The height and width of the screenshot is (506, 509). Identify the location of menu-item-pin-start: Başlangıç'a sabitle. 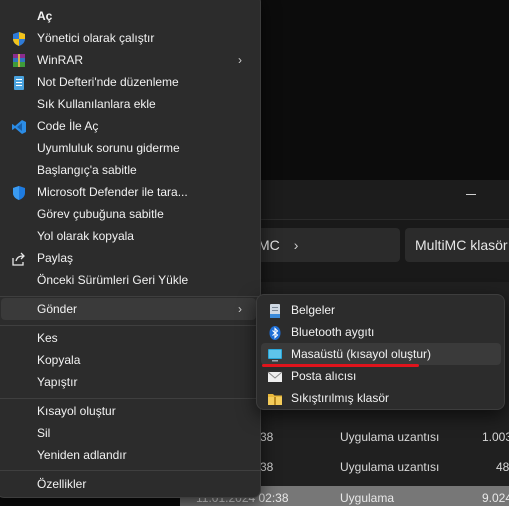
(128, 170).